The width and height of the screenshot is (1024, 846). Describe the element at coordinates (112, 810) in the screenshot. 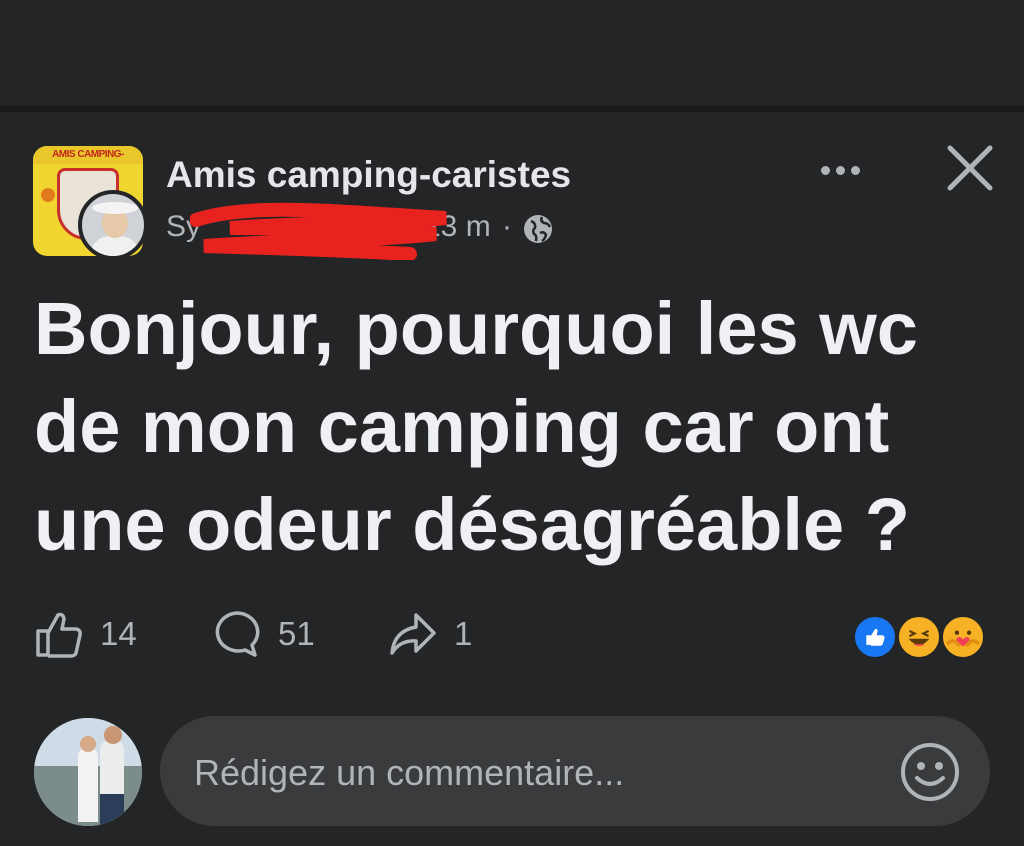

I see `avatar-legs` at that location.